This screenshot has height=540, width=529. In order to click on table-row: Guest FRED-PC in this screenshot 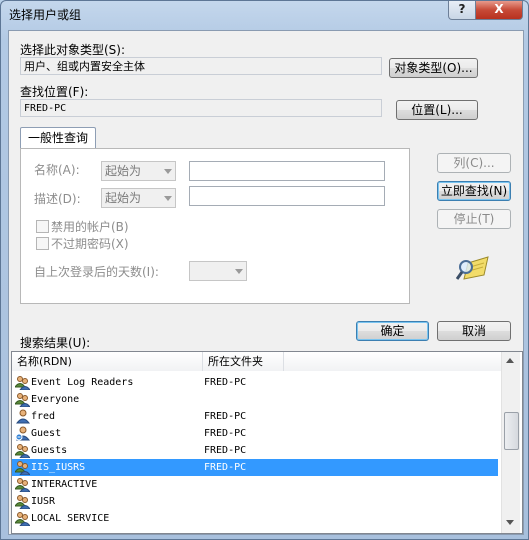, I will do `click(255, 433)`.